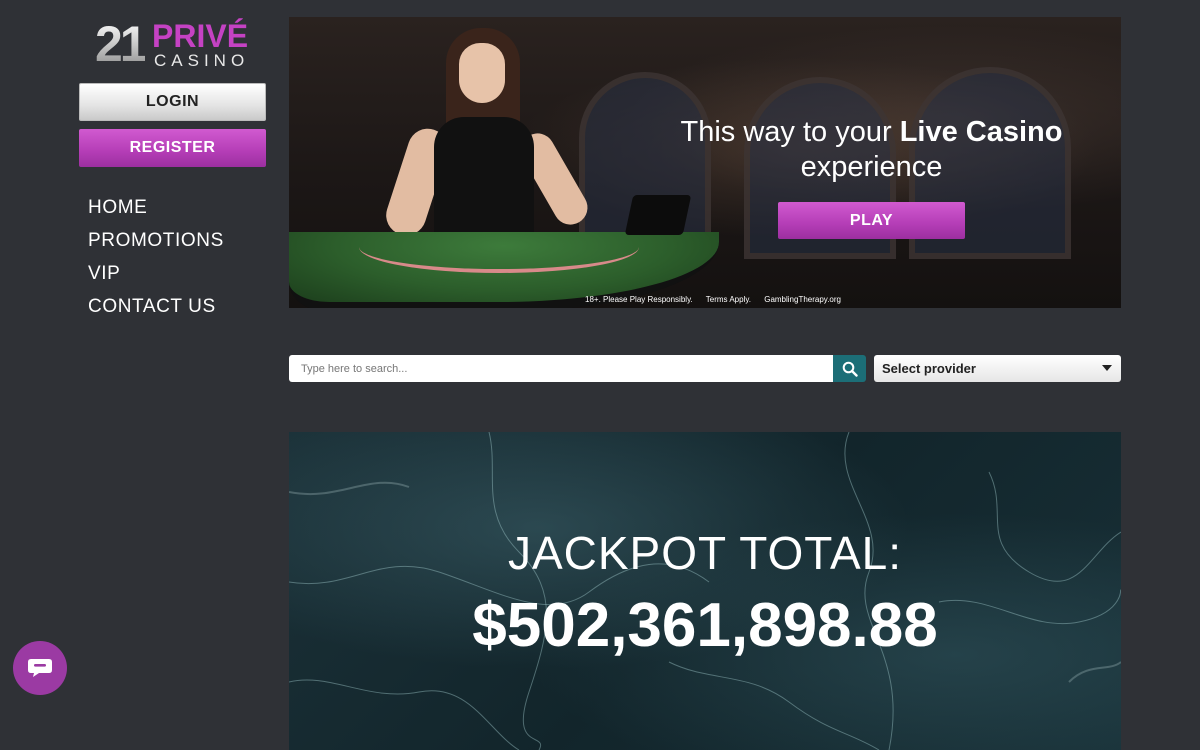 Image resolution: width=1200 pixels, height=750 pixels. I want to click on headline-emphasis: Live Casino, so click(981, 132).